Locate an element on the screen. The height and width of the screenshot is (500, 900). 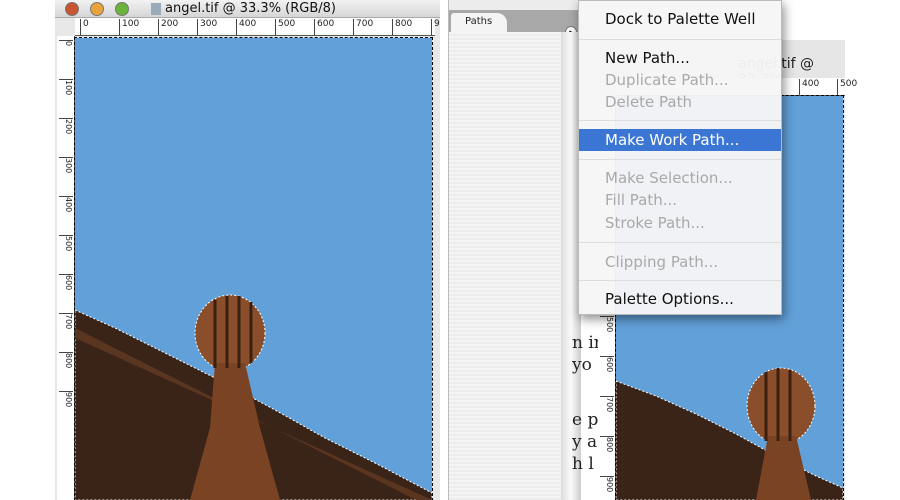
document-title: angel.tif @ 33.3% (RGB/8) is located at coordinates (250, 8).